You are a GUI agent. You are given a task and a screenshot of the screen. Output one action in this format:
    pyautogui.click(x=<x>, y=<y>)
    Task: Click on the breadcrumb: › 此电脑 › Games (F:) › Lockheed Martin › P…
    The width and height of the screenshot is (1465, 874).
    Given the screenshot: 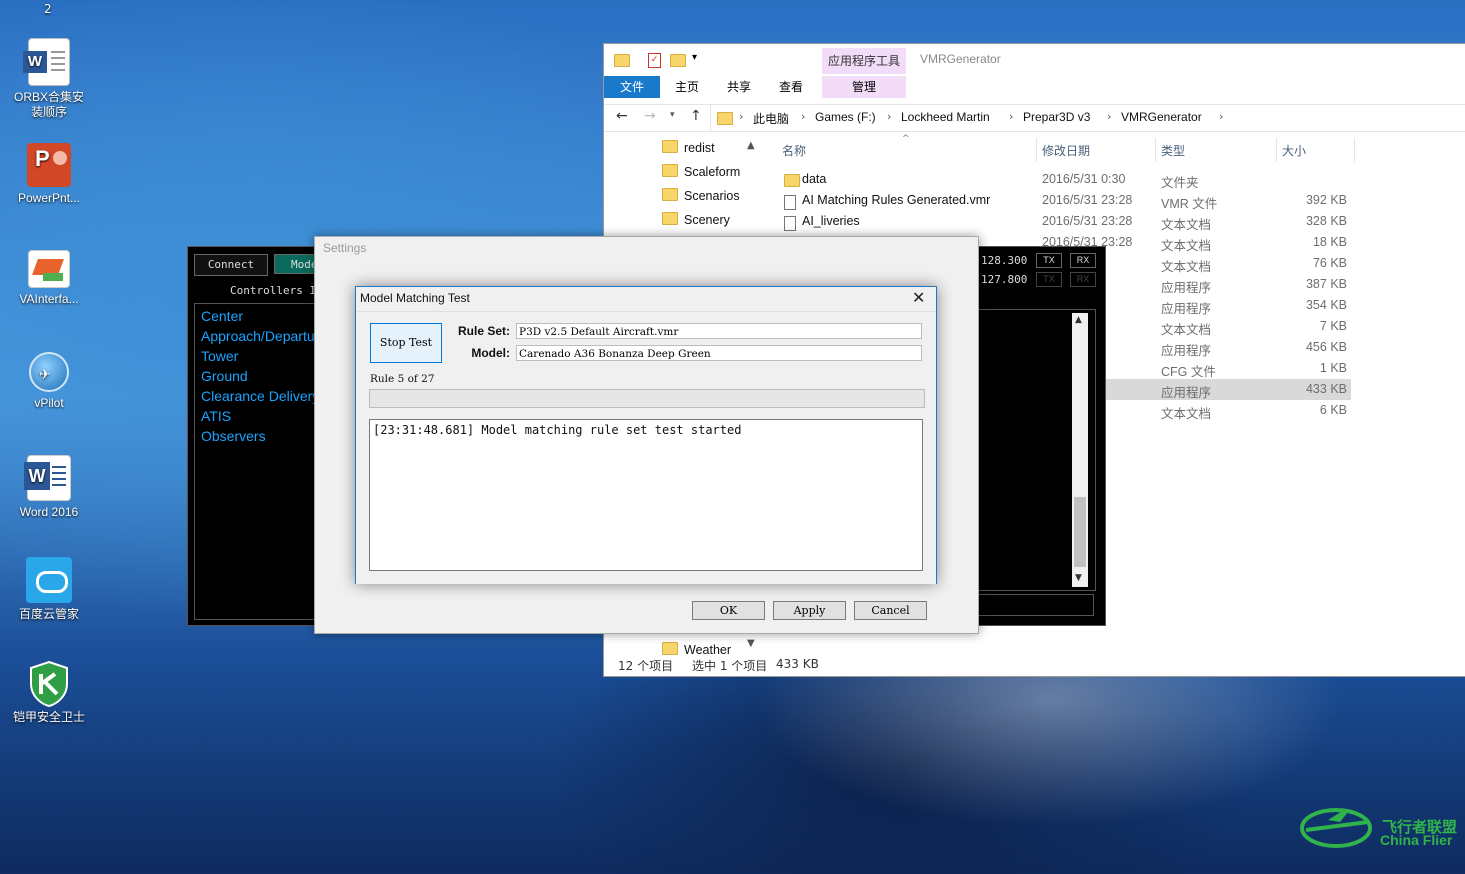 What is the action you would take?
    pyautogui.click(x=1086, y=118)
    